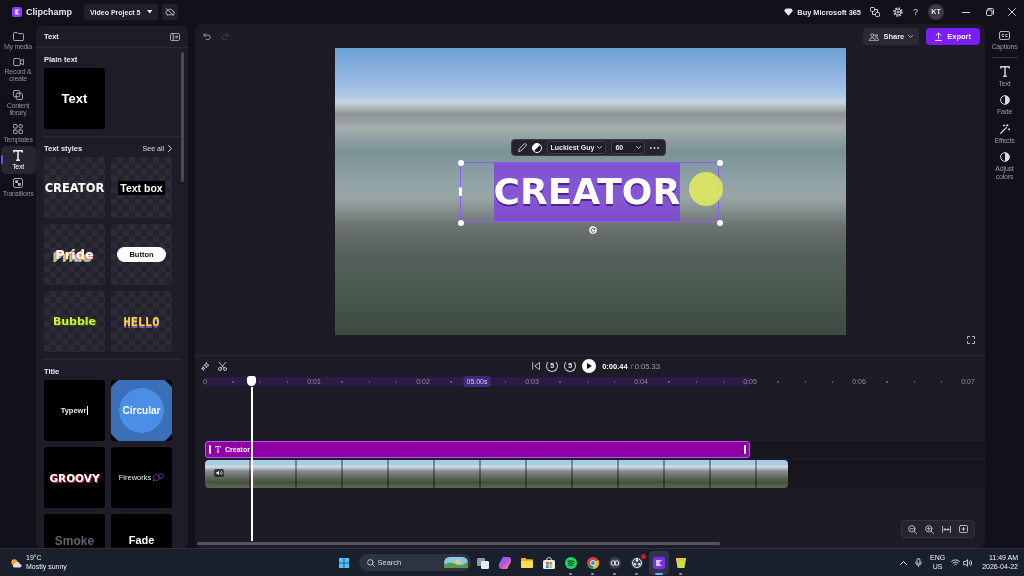 The width and height of the screenshot is (1024, 576). What do you see at coordinates (18, 128) in the screenshot?
I see `grid-icon` at bounding box center [18, 128].